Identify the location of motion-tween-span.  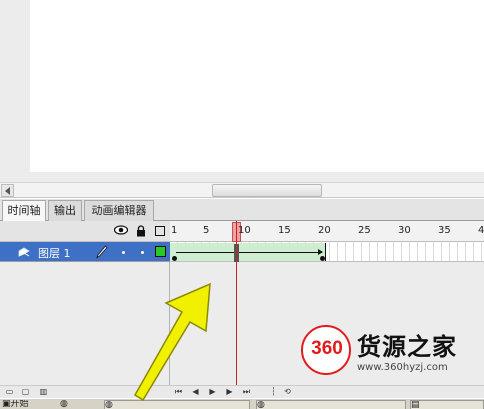
(248, 252).